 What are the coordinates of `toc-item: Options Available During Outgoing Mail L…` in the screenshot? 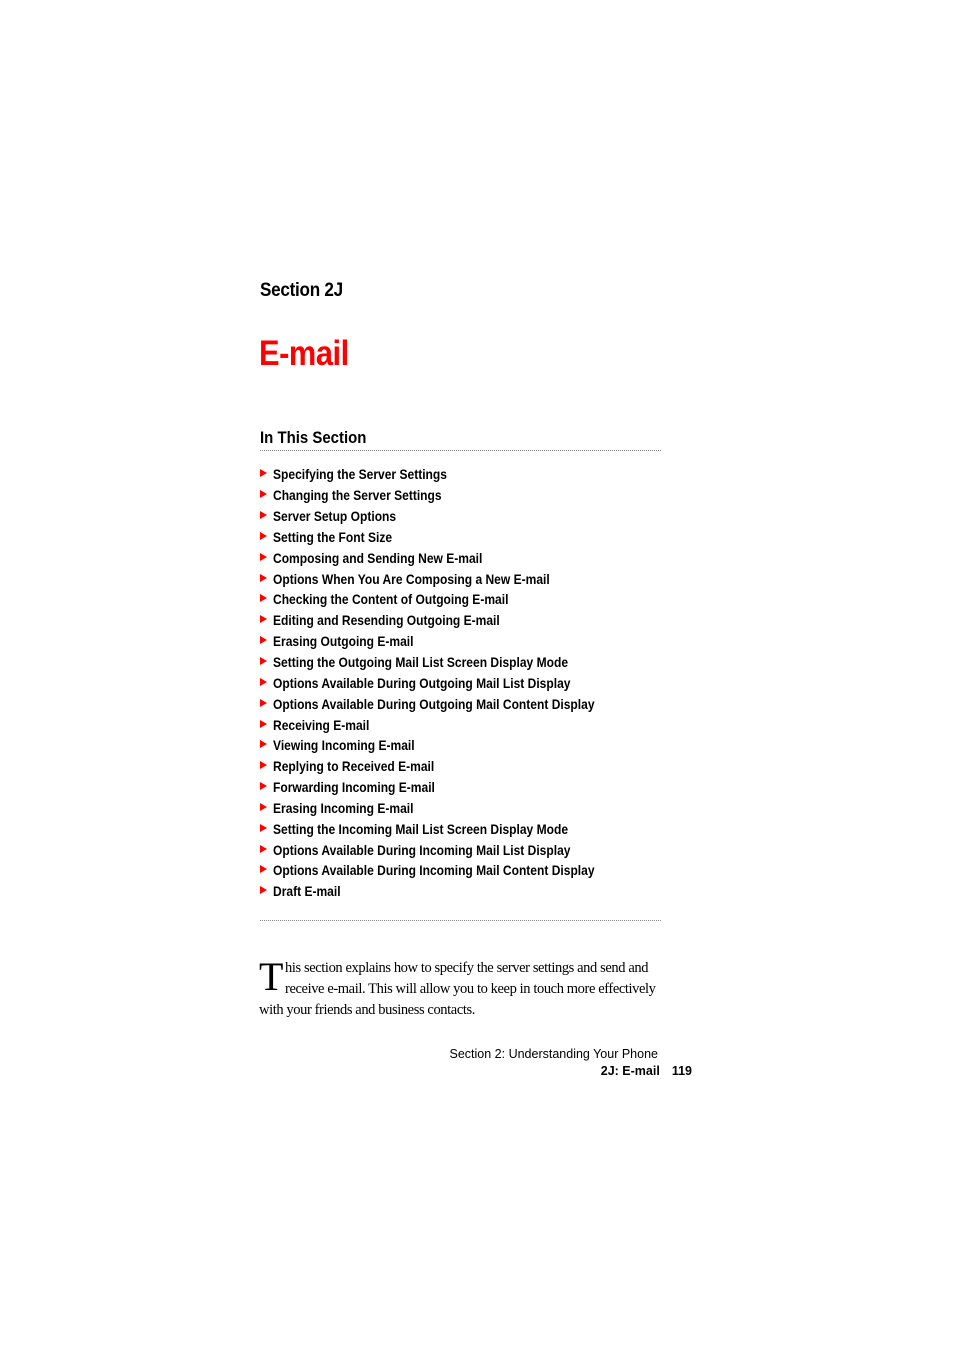 It's located at (453, 682).